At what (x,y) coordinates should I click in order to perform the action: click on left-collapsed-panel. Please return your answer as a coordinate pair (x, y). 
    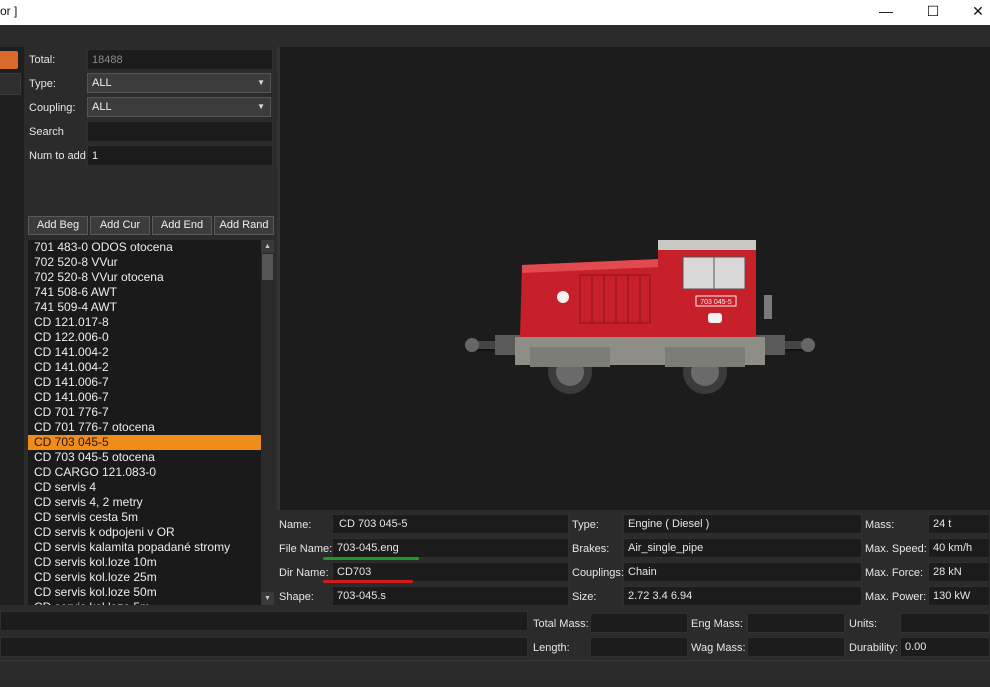
    Looking at the image, I should click on (12, 326).